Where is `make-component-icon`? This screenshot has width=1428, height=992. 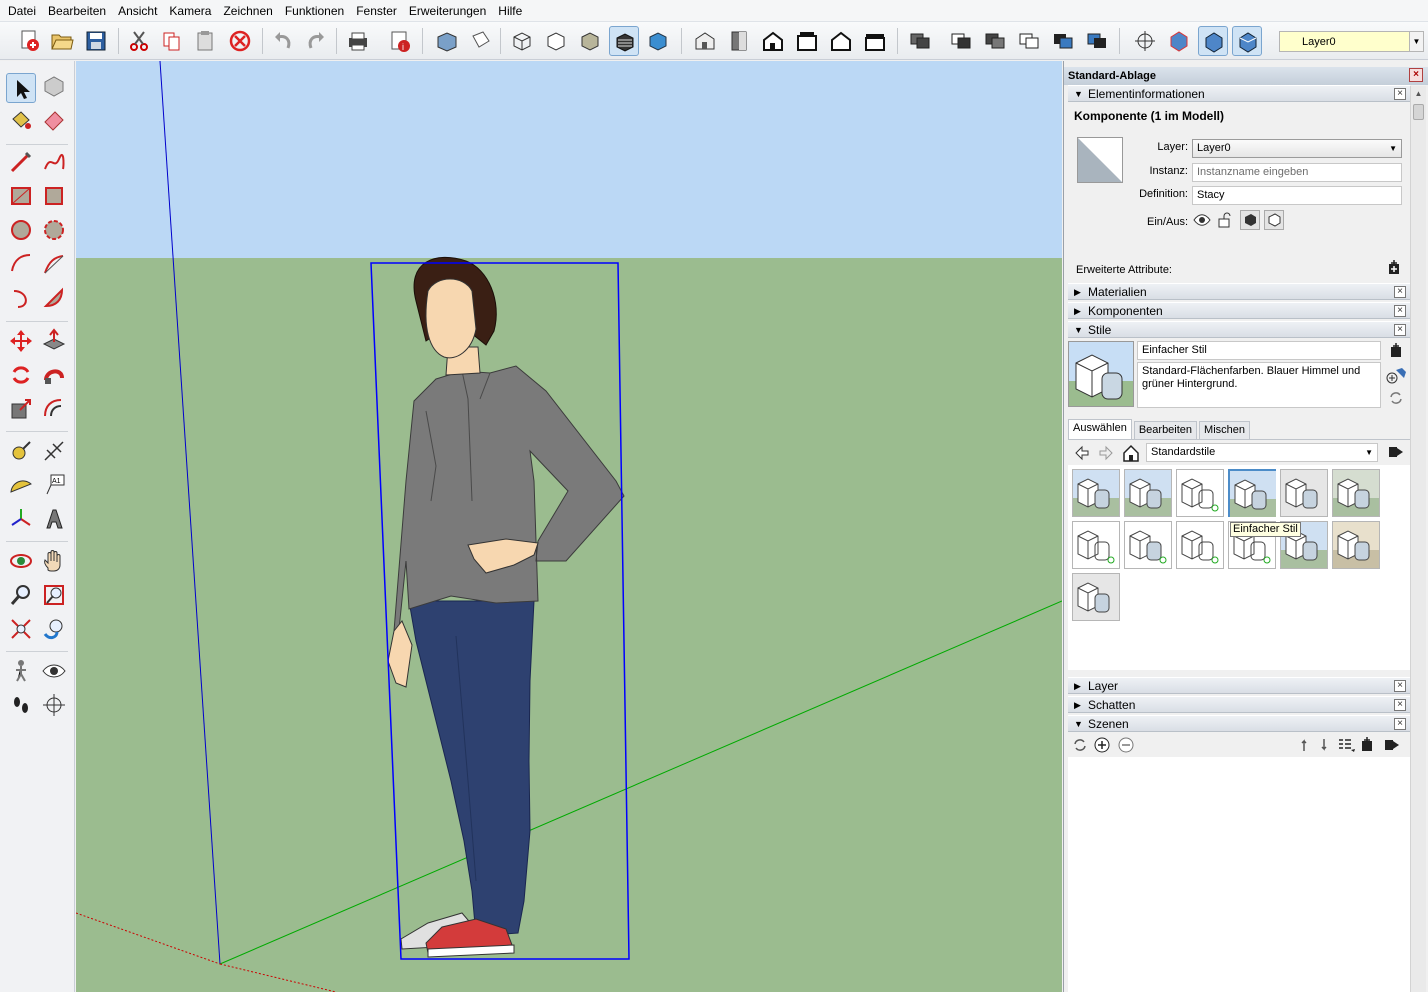 make-component-icon is located at coordinates (54, 86).